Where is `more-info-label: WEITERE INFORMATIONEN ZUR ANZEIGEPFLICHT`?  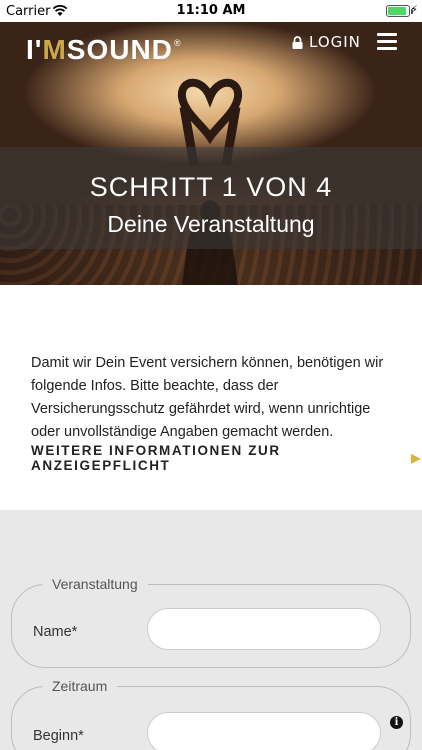
more-info-label: WEITERE INFORMATIONEN ZUR ANZEIGEPFLICHT is located at coordinates (156, 458).